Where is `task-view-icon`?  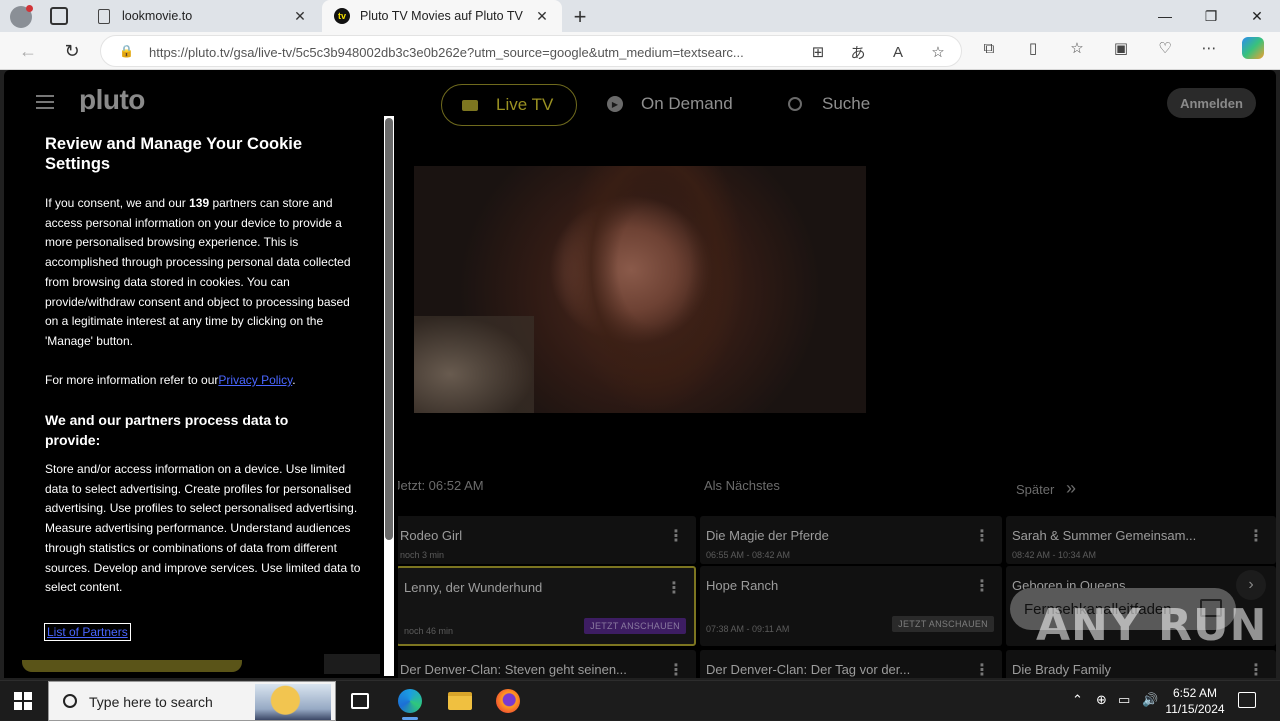
task-view-icon is located at coordinates (360, 701).